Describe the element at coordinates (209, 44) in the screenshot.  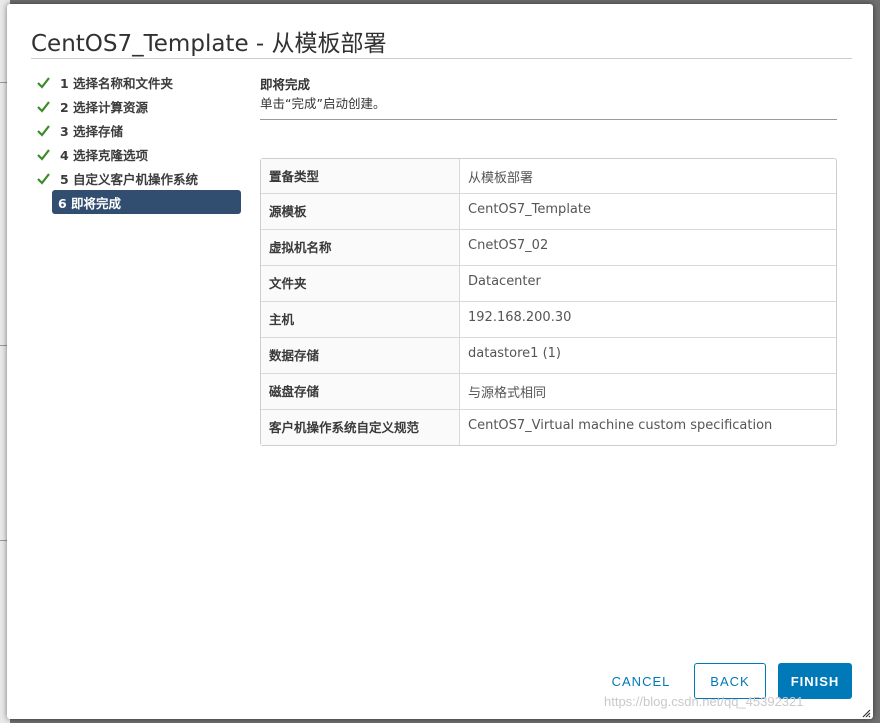
I see `dialog-title: CentOS7_Template - 从模板部署` at that location.